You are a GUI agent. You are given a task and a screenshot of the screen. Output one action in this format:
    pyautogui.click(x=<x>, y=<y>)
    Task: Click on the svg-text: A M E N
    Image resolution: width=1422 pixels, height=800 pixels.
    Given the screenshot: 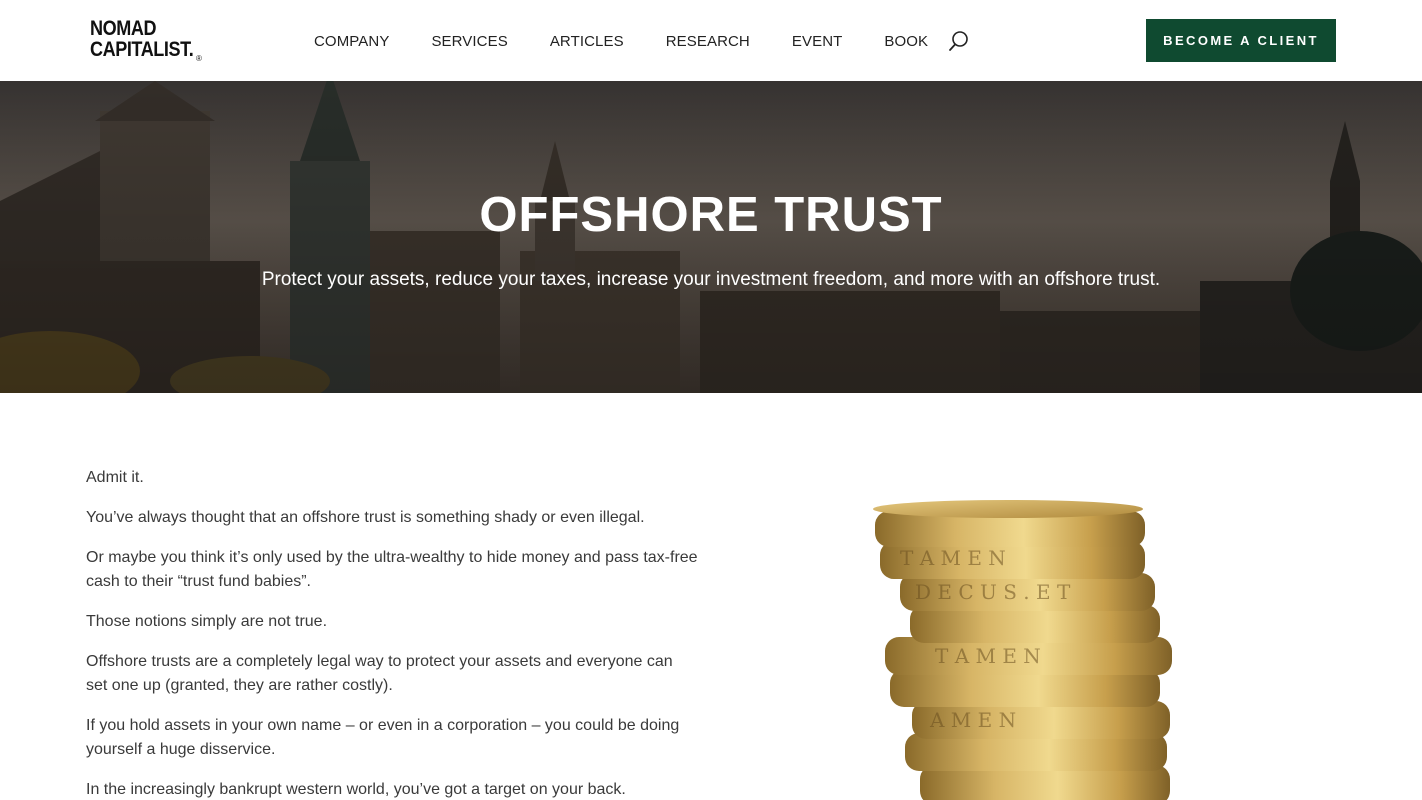 What is the action you would take?
    pyautogui.click(x=972, y=720)
    